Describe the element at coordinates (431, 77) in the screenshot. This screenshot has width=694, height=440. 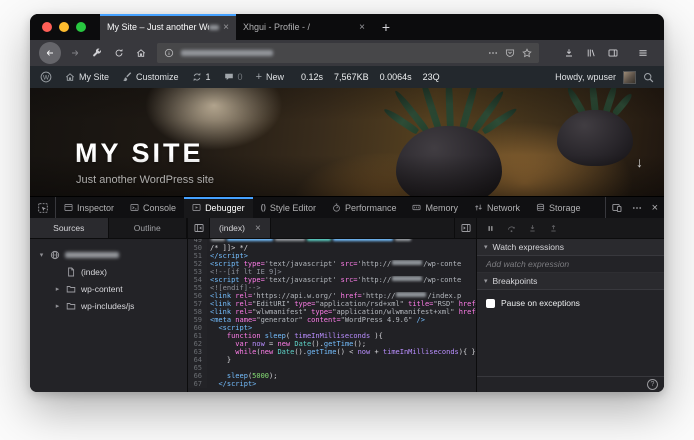
I see `stat-value: 23Q` at that location.